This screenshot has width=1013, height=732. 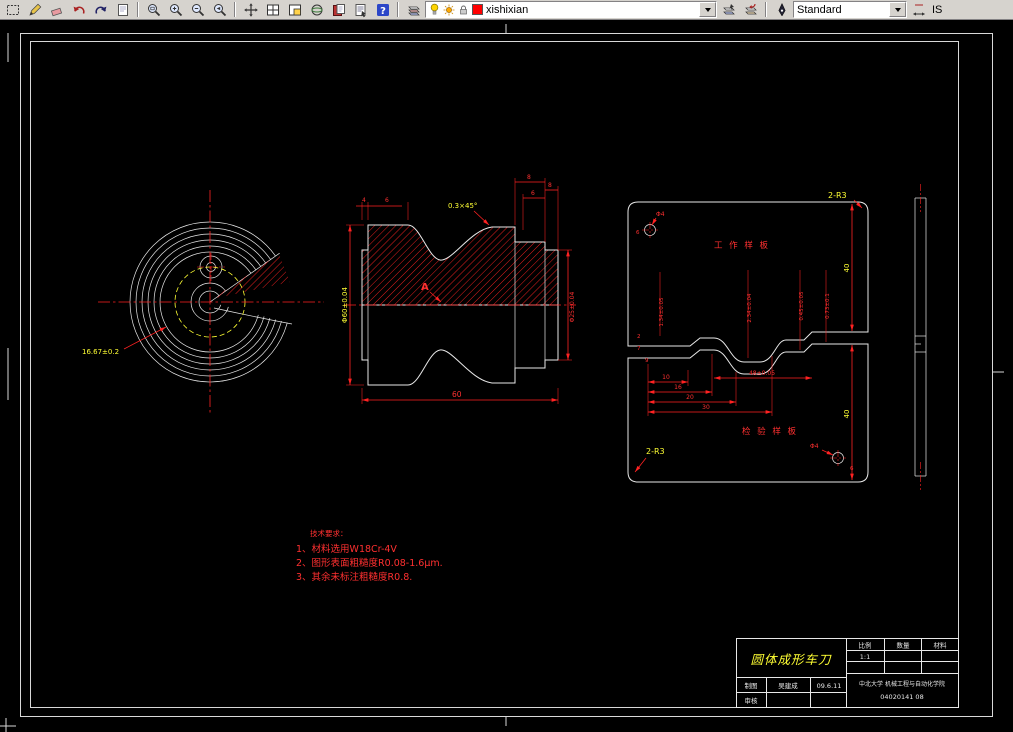 I want to click on selection-tool-button, so click(x=12, y=9).